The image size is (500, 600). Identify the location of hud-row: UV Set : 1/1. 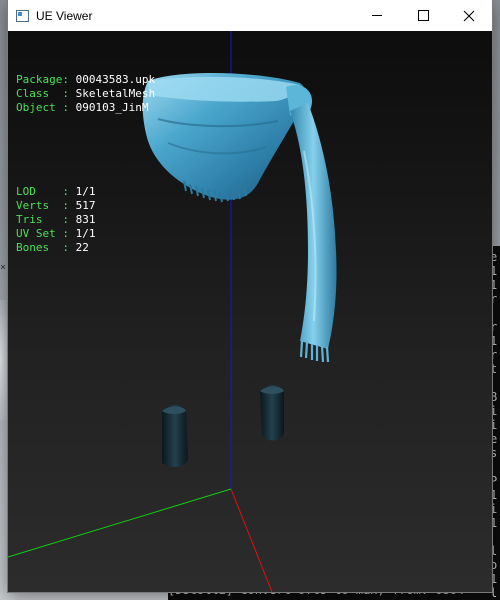
(85, 234).